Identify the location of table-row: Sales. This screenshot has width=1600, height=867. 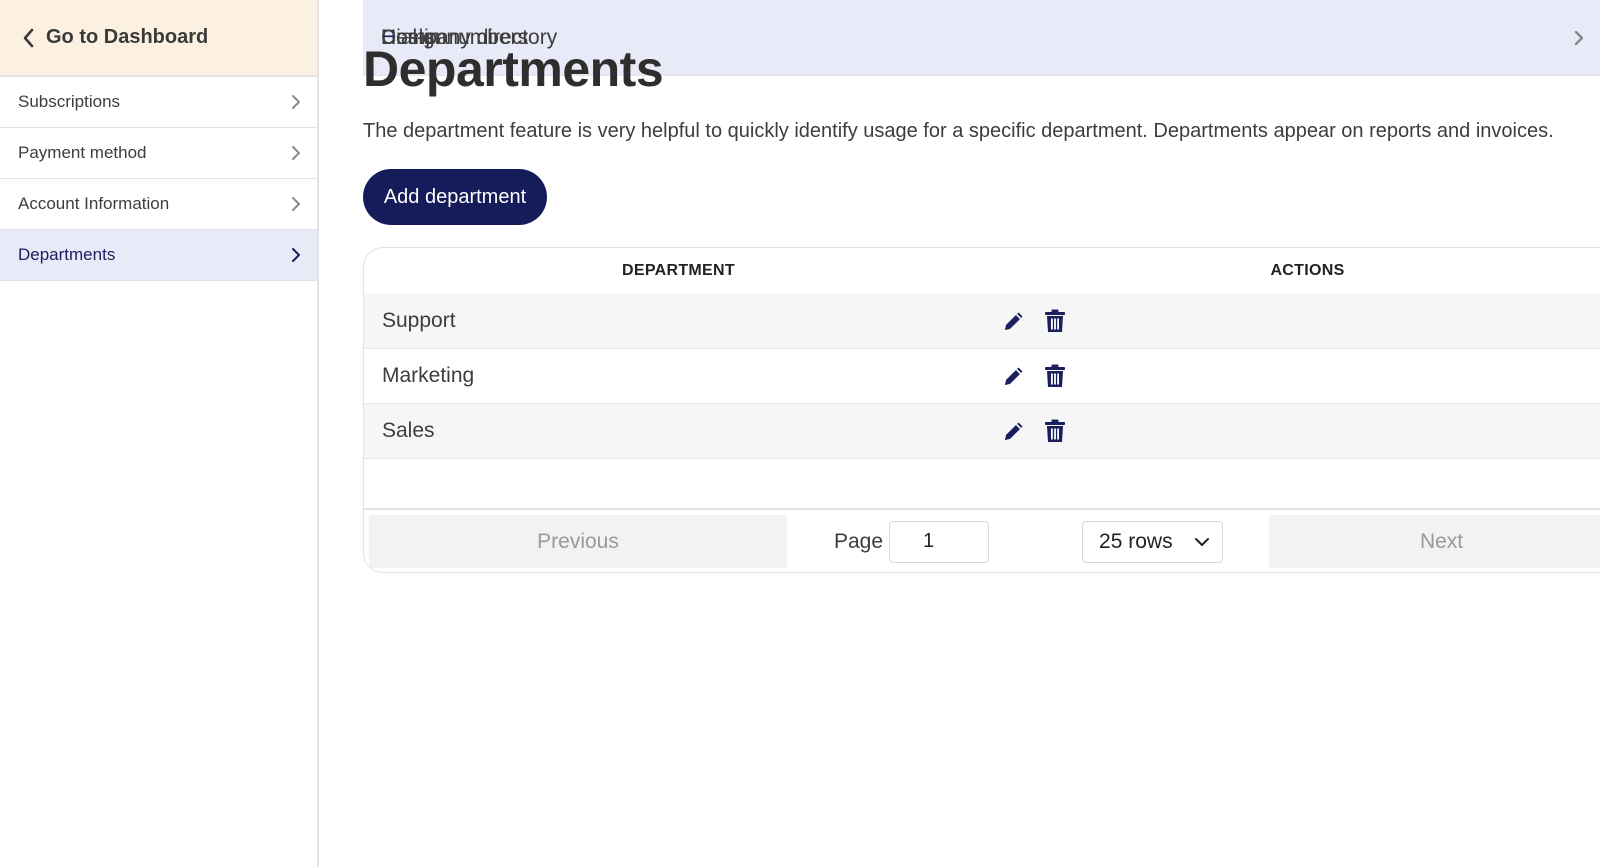
(982, 431).